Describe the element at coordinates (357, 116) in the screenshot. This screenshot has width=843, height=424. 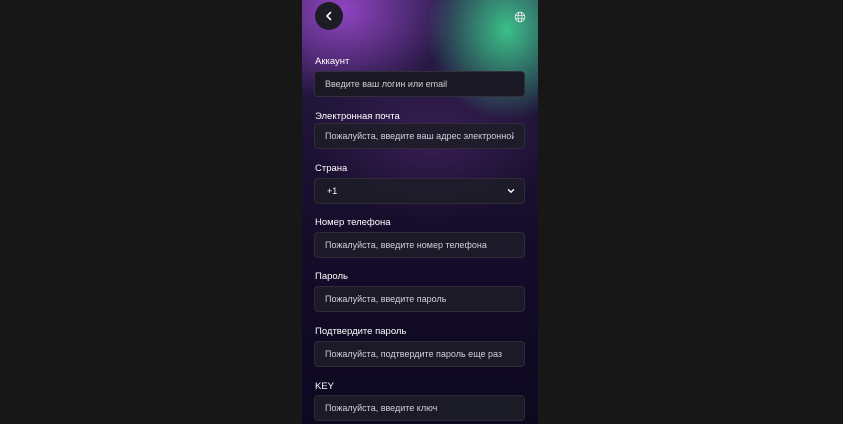
I see `email-label: Электронная почта` at that location.